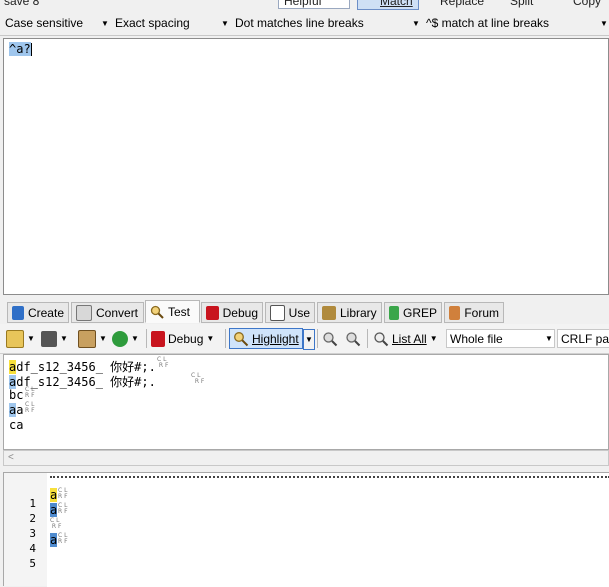  What do you see at coordinates (358, 312) in the screenshot?
I see `tab-library-label: Library` at bounding box center [358, 312].